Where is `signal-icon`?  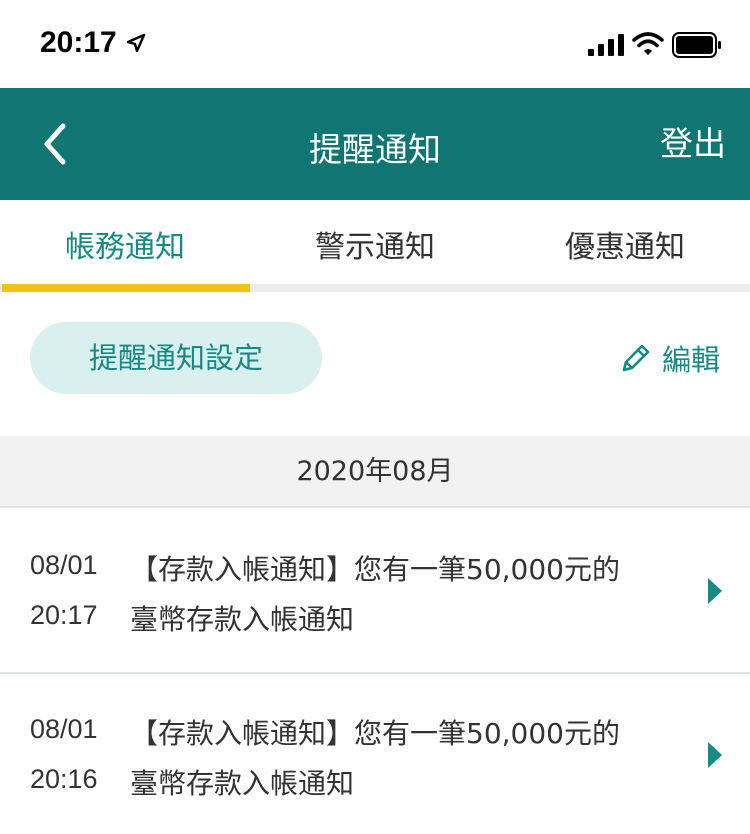
signal-icon is located at coordinates (606, 45).